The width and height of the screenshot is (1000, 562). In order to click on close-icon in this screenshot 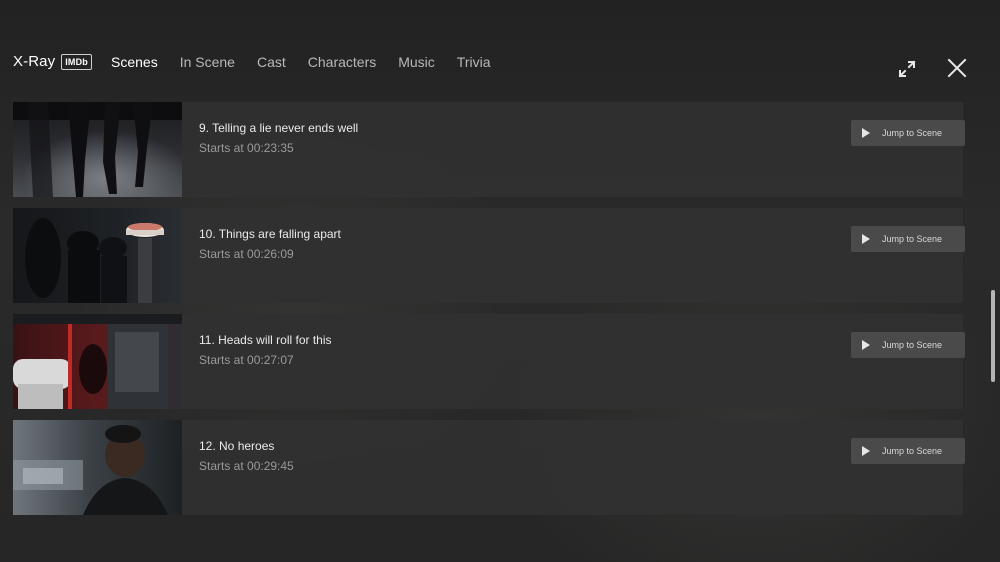, I will do `click(957, 68)`.